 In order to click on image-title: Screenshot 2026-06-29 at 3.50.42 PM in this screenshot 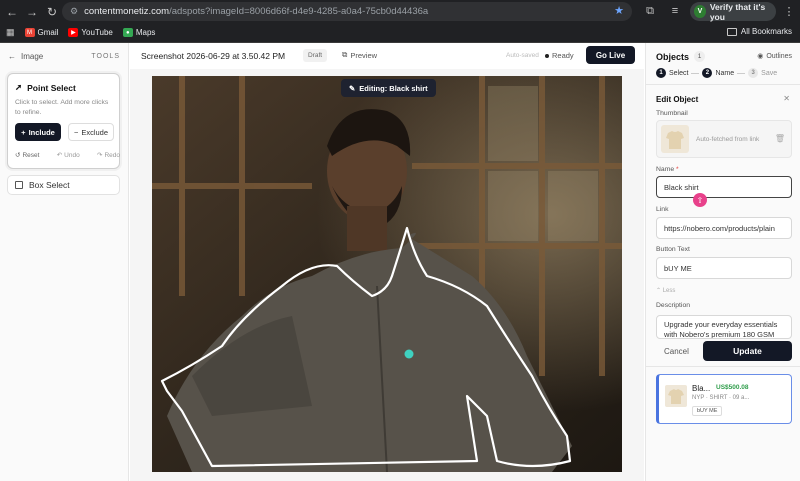, I will do `click(213, 56)`.